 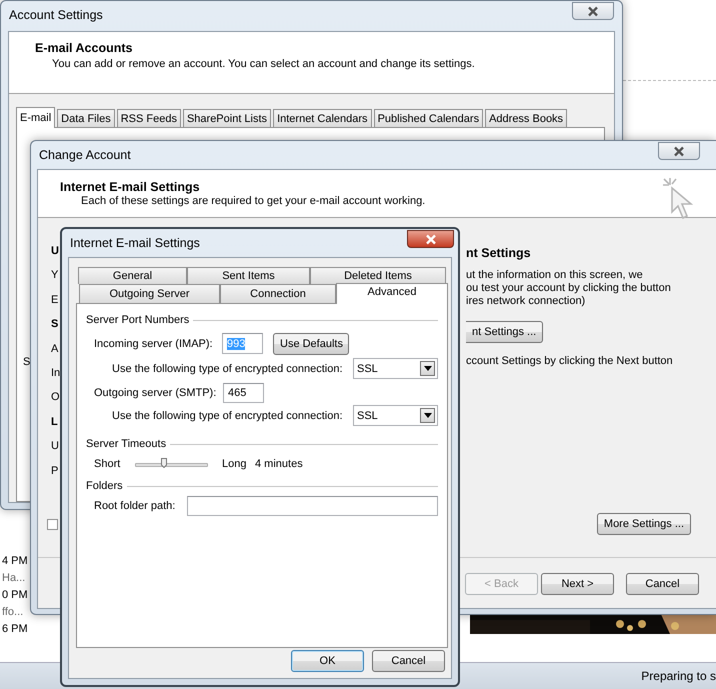 I want to click on section-heading: Internet E-mail Settings, so click(x=130, y=187).